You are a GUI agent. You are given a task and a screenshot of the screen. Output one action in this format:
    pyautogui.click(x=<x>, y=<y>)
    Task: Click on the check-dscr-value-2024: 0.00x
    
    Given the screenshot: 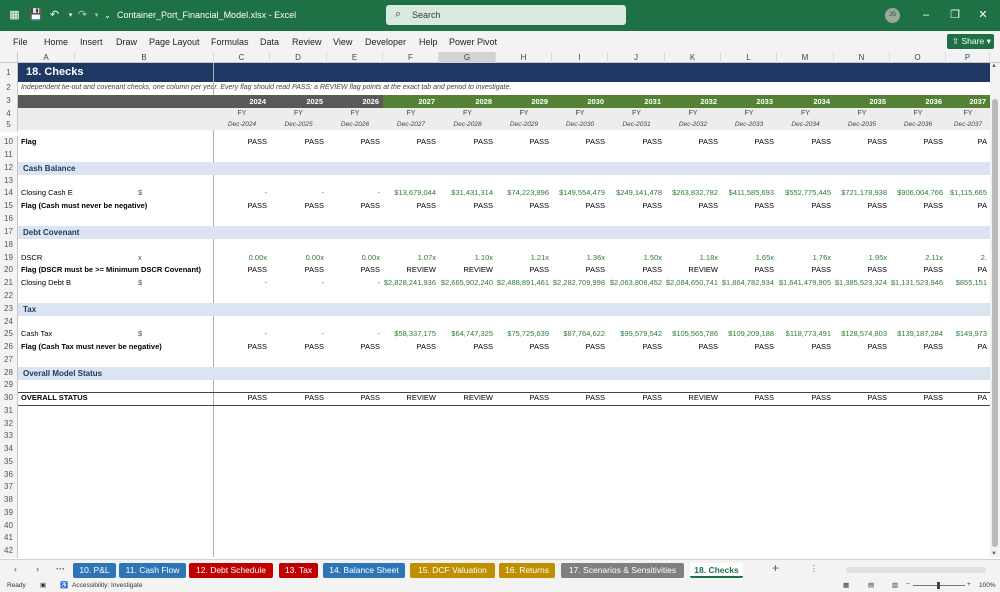 What is the action you would take?
    pyautogui.click(x=242, y=258)
    